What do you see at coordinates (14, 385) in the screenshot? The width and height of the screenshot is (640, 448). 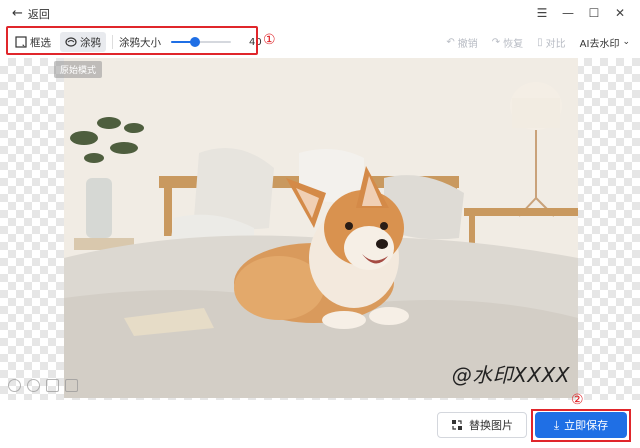 I see `zoom-out-icon` at bounding box center [14, 385].